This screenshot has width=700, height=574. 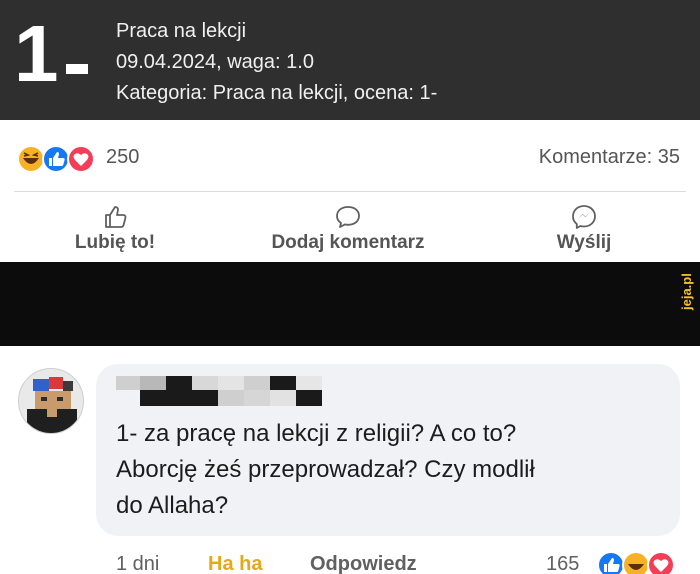 I want to click on commenter-name-pixelated, so click(x=221, y=391).